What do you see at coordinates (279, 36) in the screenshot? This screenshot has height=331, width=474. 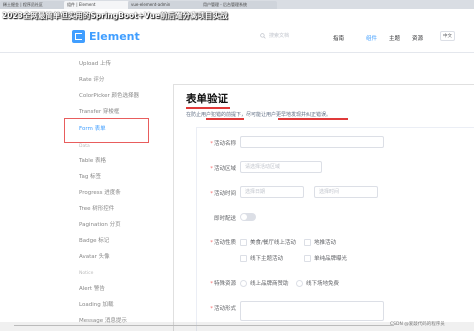 I see `search-placeholder: 搜索文档` at bounding box center [279, 36].